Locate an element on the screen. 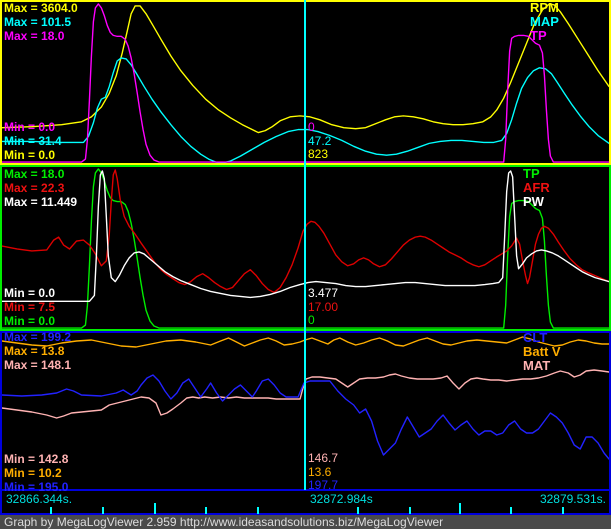  legend-item-battv: Batt V is located at coordinates (542, 351).